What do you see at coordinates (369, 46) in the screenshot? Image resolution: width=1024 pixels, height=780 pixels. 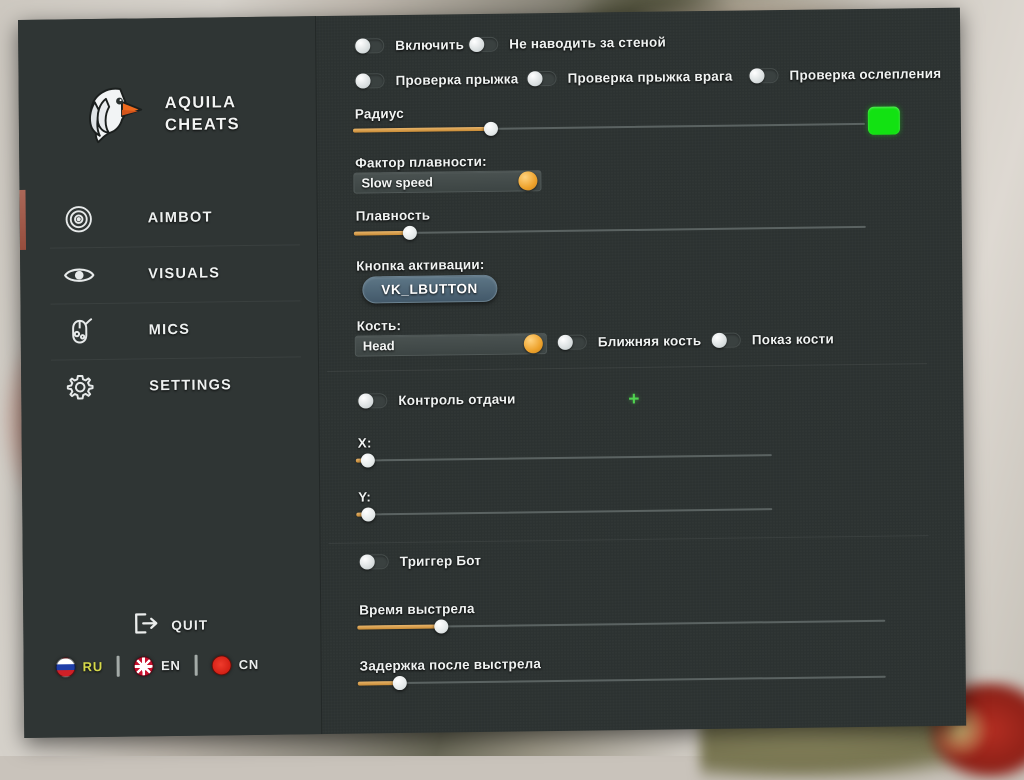 I see `toggle-enable` at bounding box center [369, 46].